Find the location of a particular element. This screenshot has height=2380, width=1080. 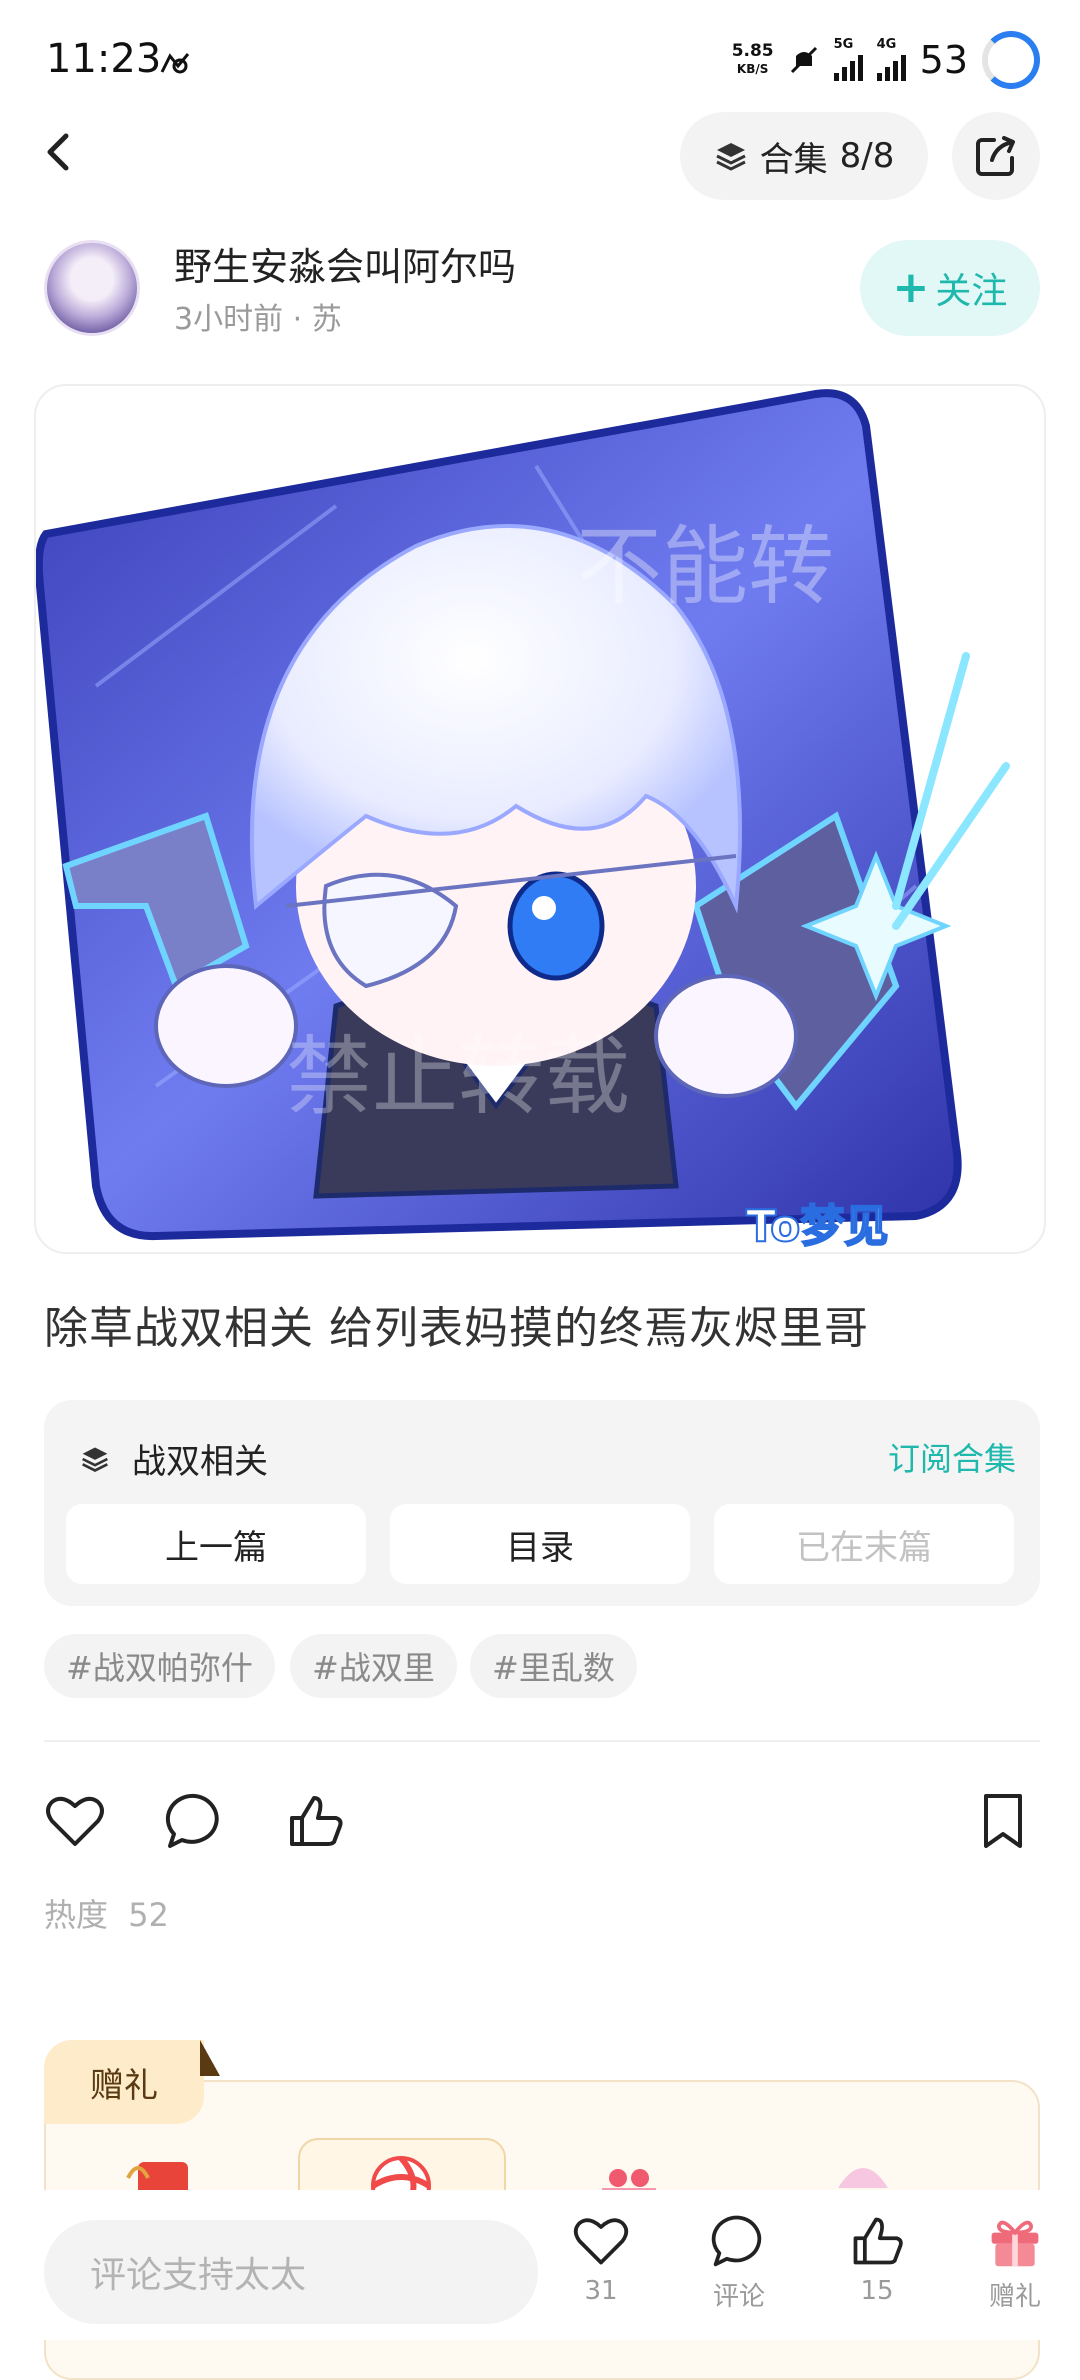

bookmark-icon is located at coordinates (1003, 1821).